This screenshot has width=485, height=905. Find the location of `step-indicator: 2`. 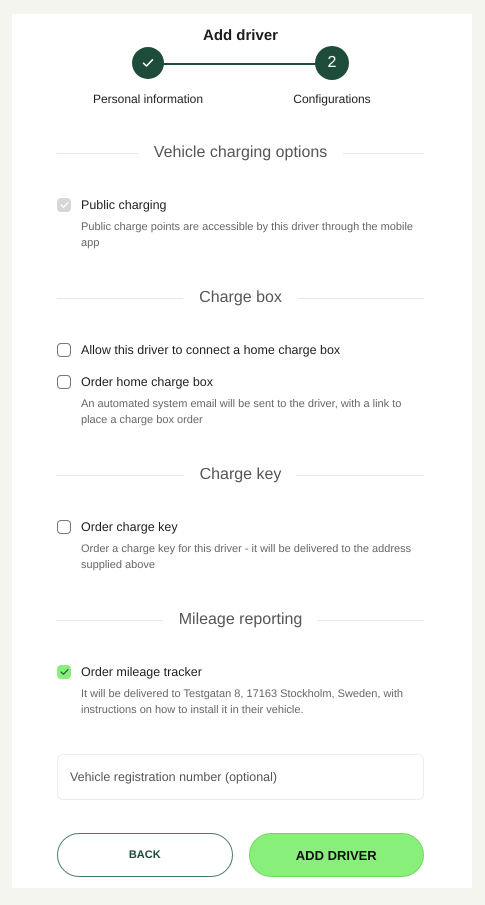

step-indicator: 2 is located at coordinates (332, 63).